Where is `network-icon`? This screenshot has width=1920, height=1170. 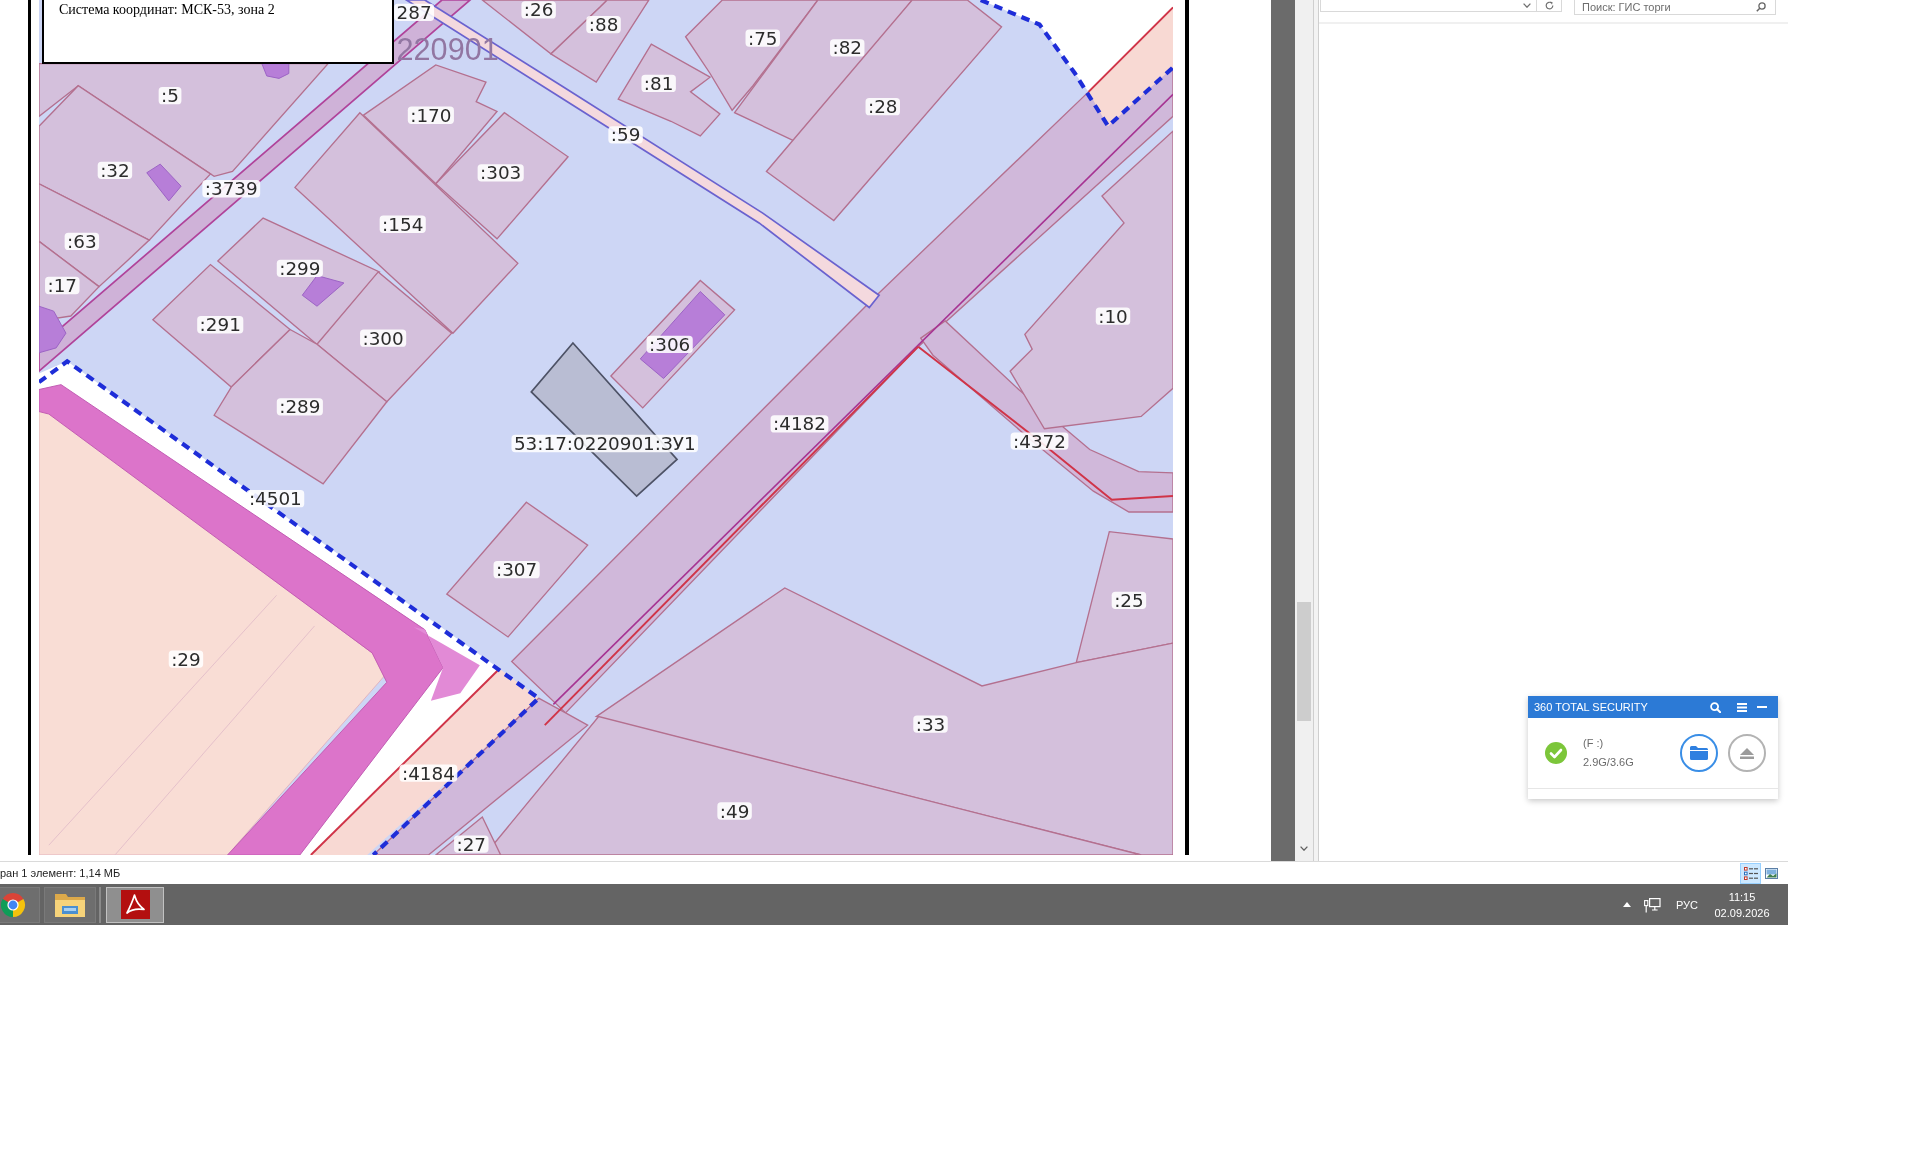 network-icon is located at coordinates (1652, 904).